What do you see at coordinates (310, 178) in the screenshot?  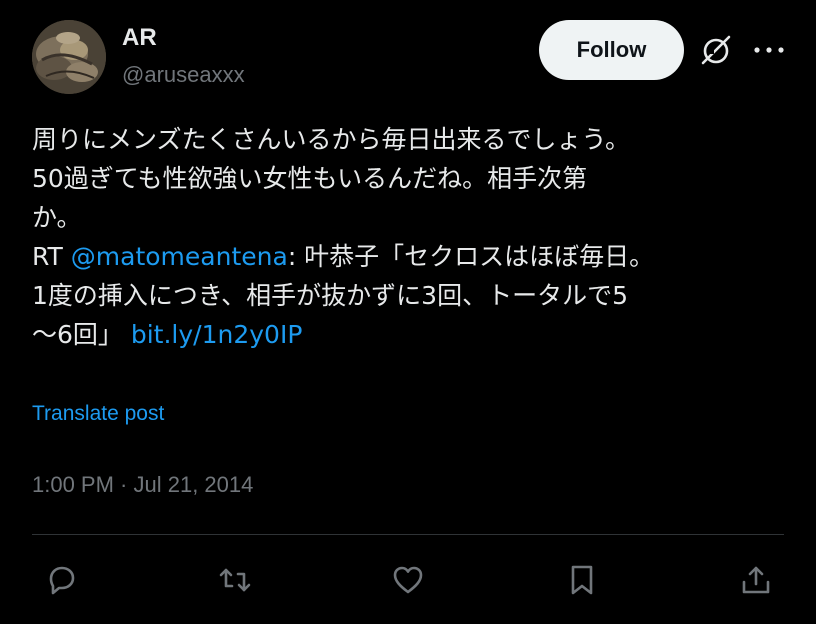 I see `tweet-text-line: 50過ぎても性欲強い女性もいるんだね。相手次第` at bounding box center [310, 178].